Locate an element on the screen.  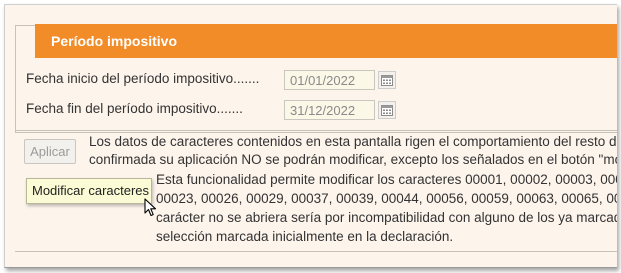
section-title: Período impositivo is located at coordinates (114, 41).